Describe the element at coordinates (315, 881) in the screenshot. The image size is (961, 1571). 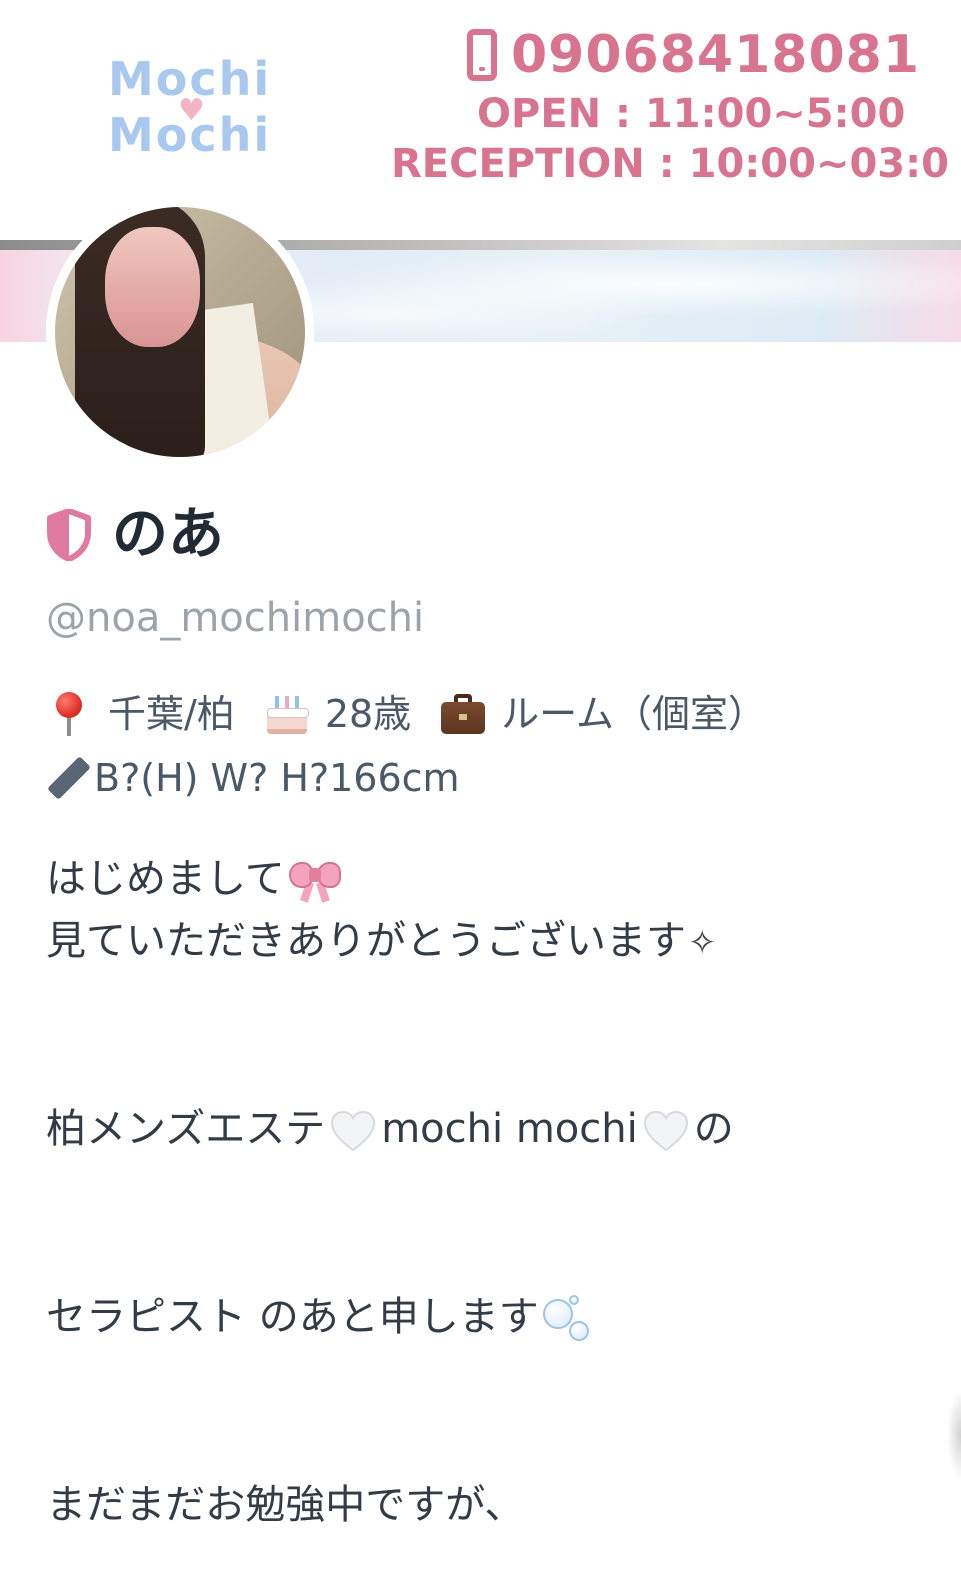
I see `ribbon-icon` at that location.